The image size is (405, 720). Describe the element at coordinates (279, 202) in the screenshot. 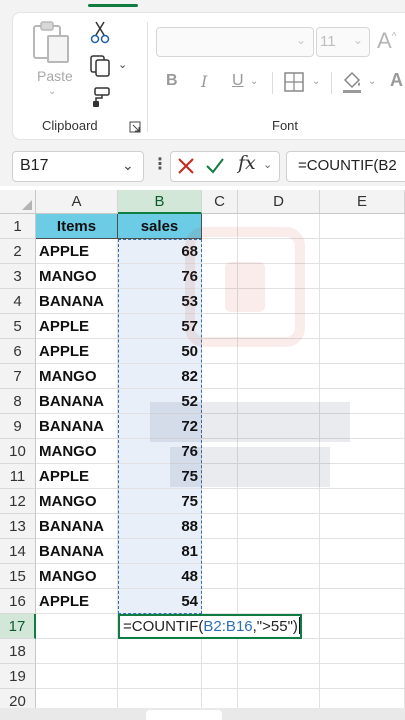

I see `column-header-d: D` at that location.